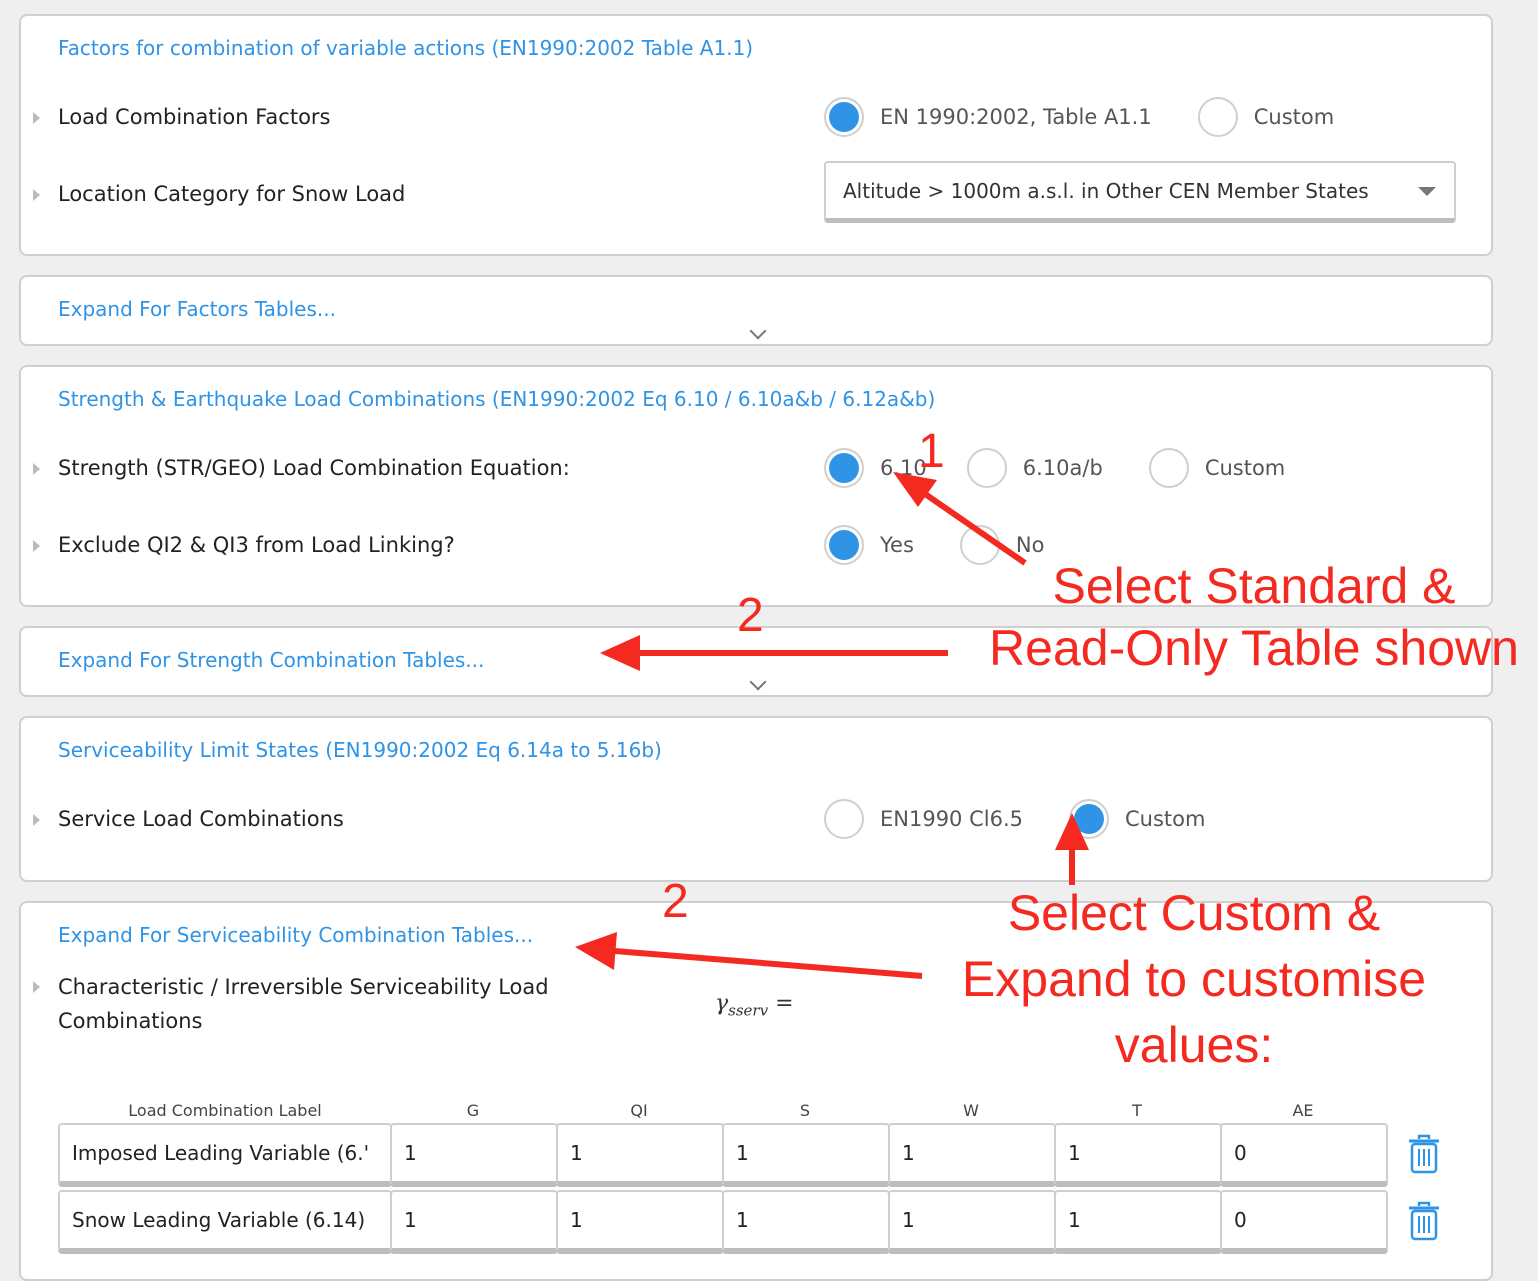 This screenshot has height=1281, width=1538. Describe the element at coordinates (1137, 819) in the screenshot. I see `radio-custom-service: Custom` at that location.